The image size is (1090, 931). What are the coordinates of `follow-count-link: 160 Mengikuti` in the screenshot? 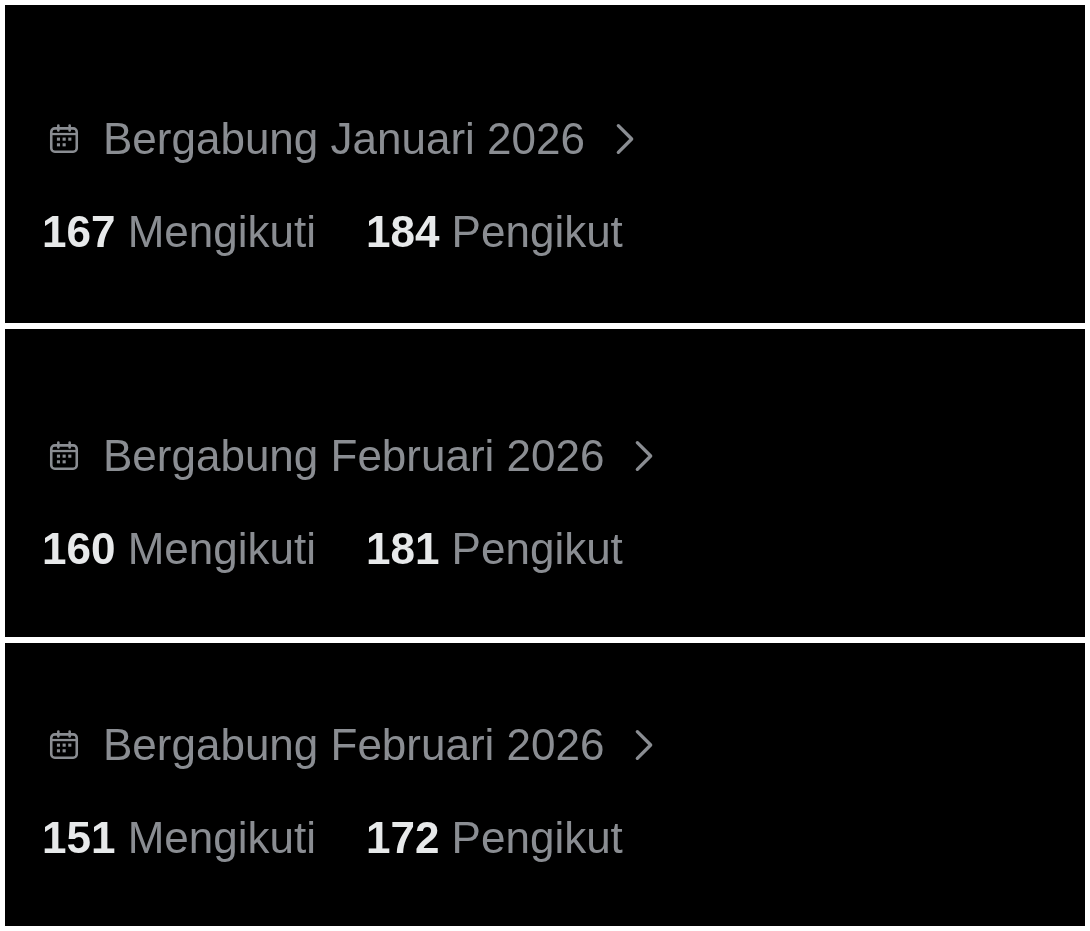 It's located at (179, 548).